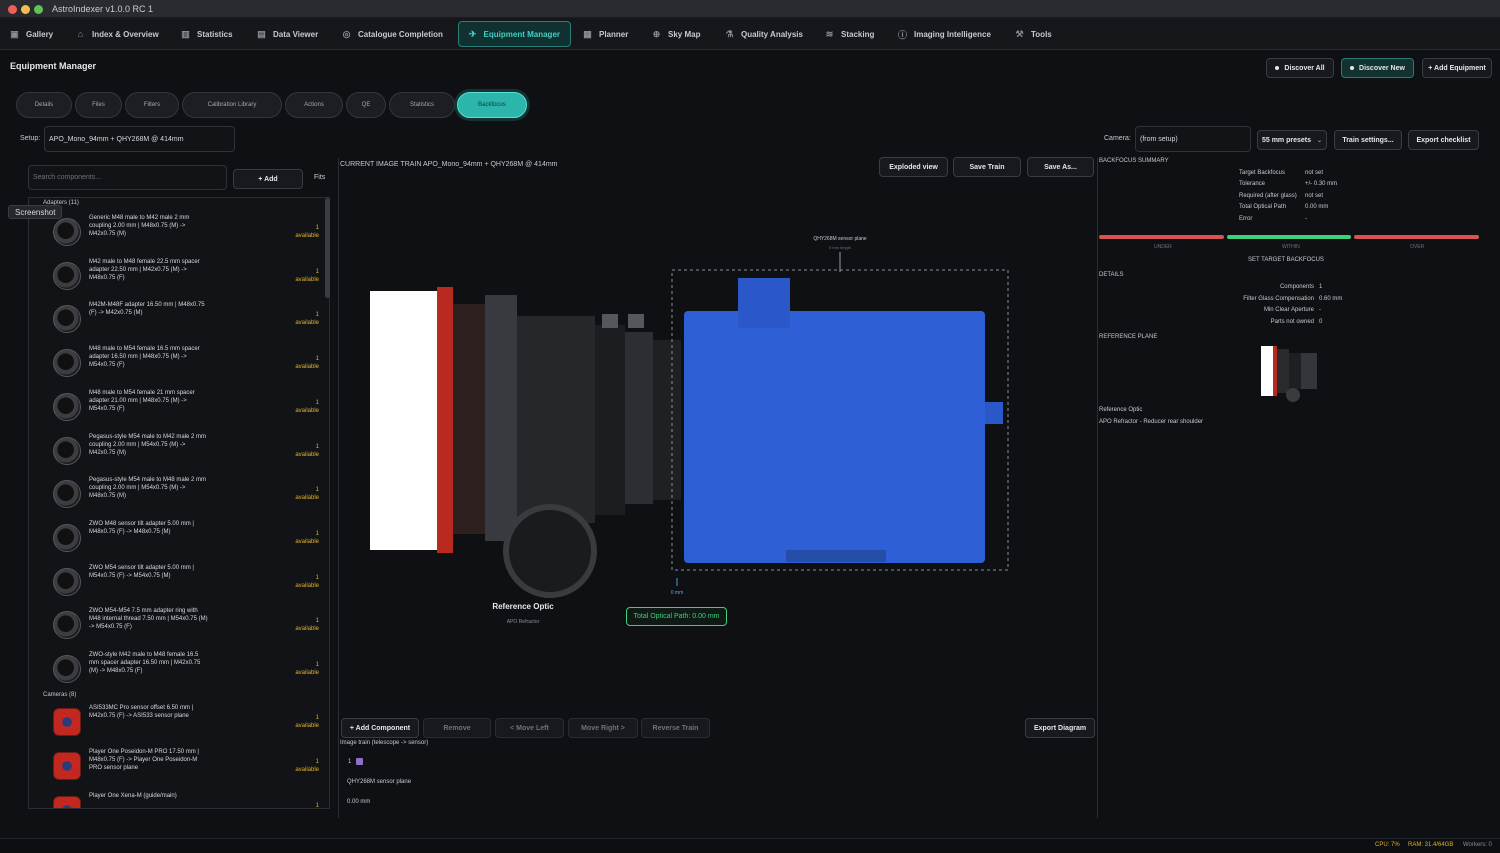 This screenshot has height=853, width=1500. I want to click on camera-select: (from setup), so click(1193, 139).